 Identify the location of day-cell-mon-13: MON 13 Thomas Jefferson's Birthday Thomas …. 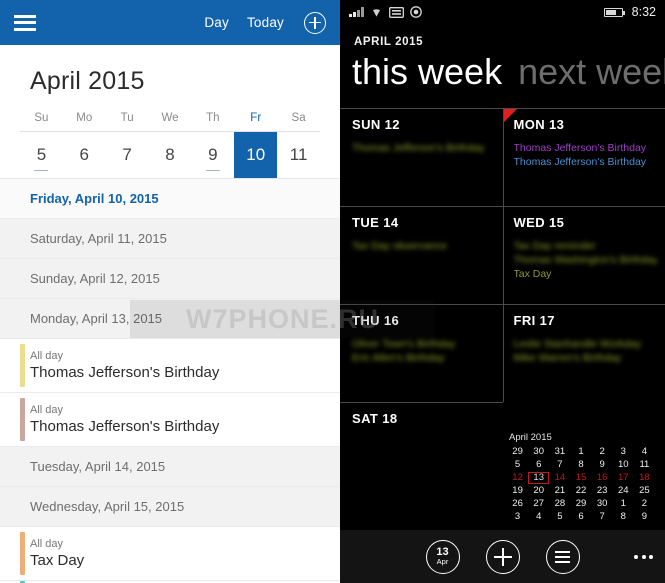
(583, 157).